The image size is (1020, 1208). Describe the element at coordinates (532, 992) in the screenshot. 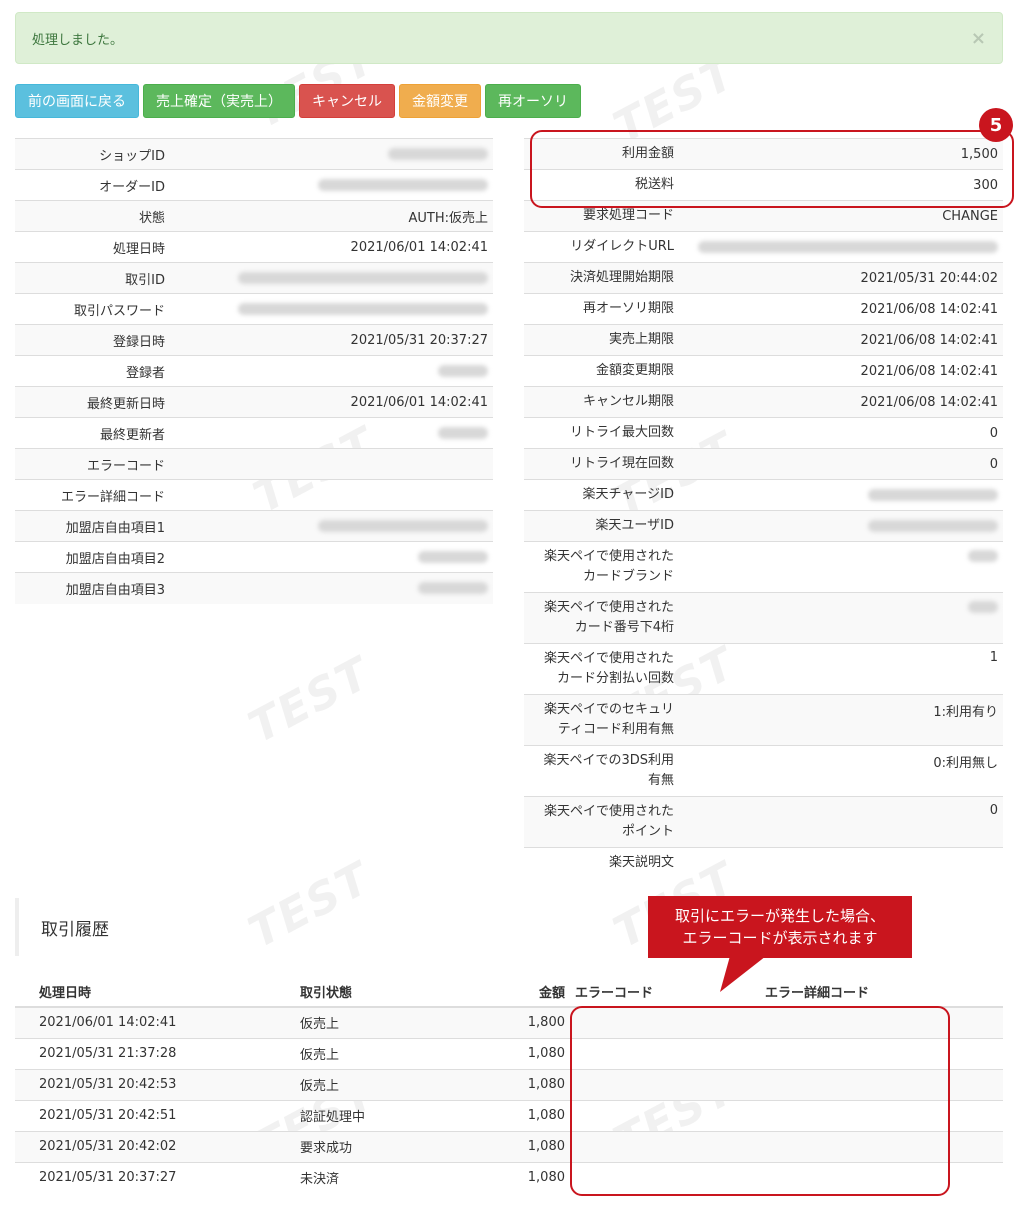

I see `history-header: 金額` at that location.